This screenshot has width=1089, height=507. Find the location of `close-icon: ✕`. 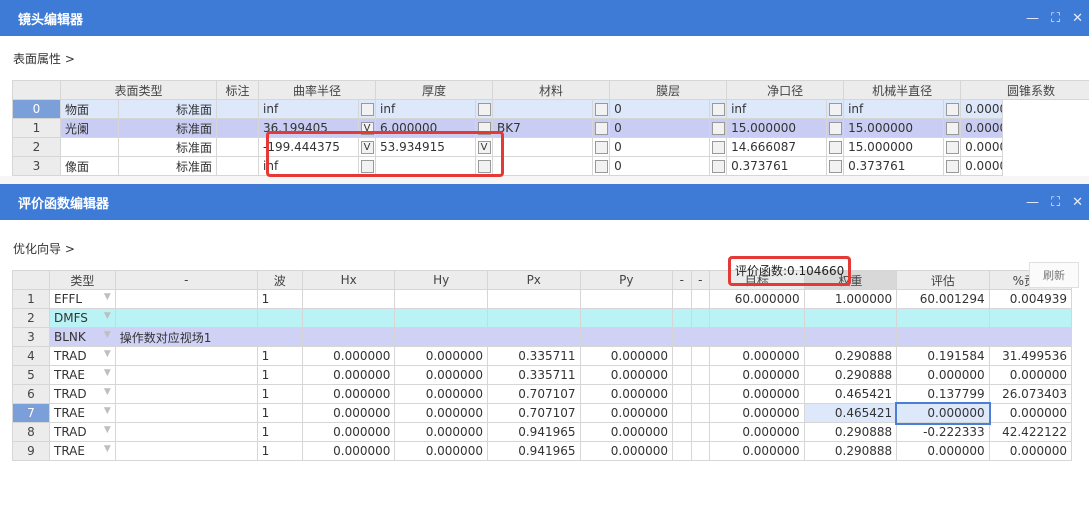

close-icon: ✕ is located at coordinates (1077, 18).